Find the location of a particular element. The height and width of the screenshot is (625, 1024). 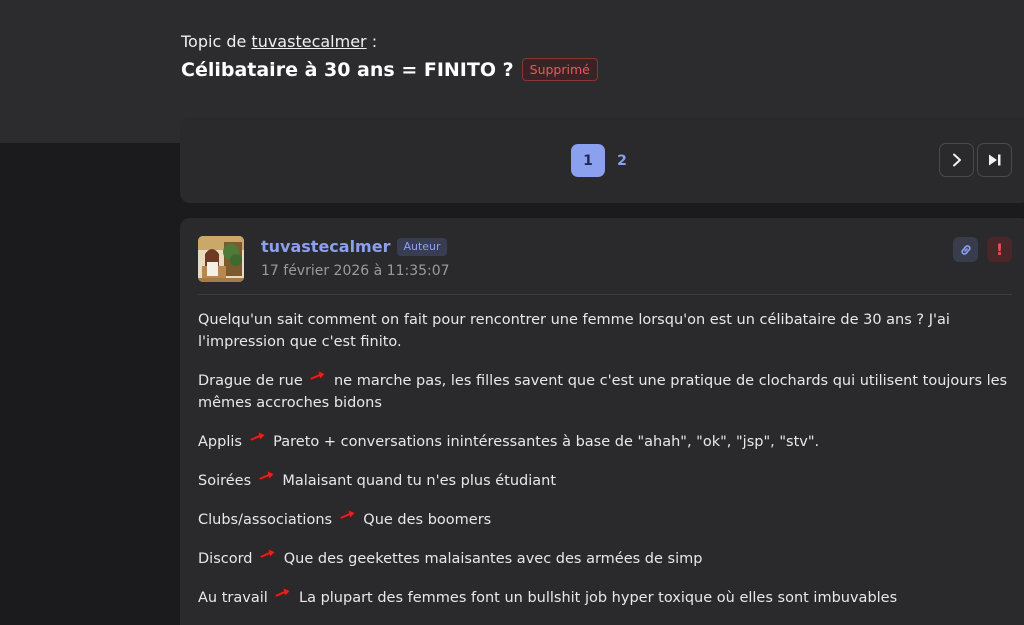

avatar-image is located at coordinates (221, 259).